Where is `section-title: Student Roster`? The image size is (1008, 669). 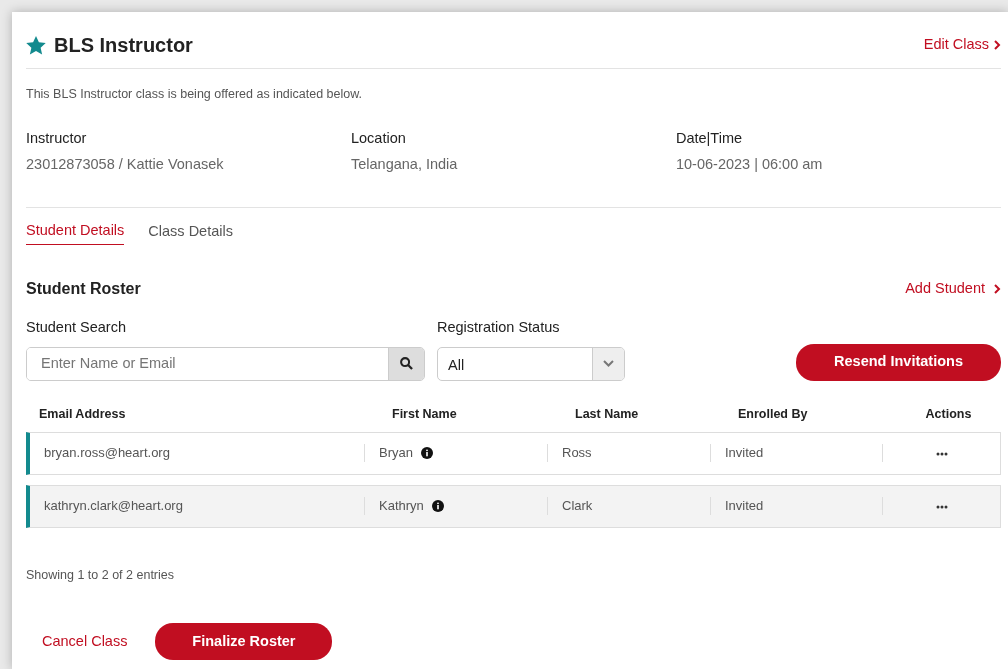
section-title: Student Roster is located at coordinates (83, 289).